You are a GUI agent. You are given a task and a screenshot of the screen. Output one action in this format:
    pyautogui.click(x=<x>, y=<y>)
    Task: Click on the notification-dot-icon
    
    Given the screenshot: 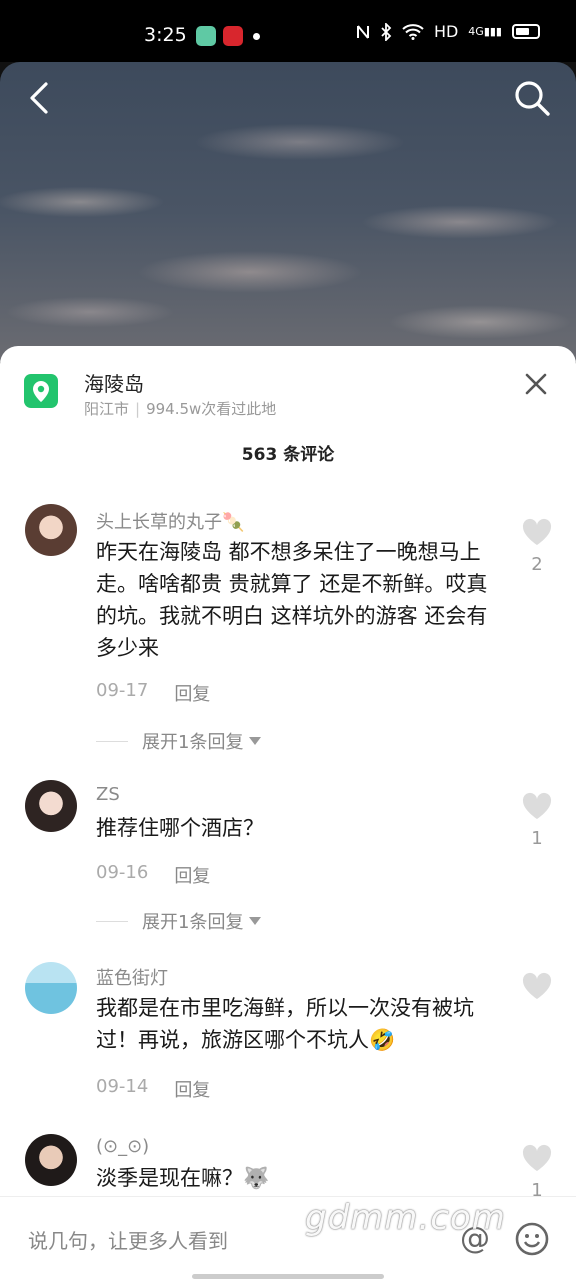 What is the action you would take?
    pyautogui.click(x=256, y=36)
    